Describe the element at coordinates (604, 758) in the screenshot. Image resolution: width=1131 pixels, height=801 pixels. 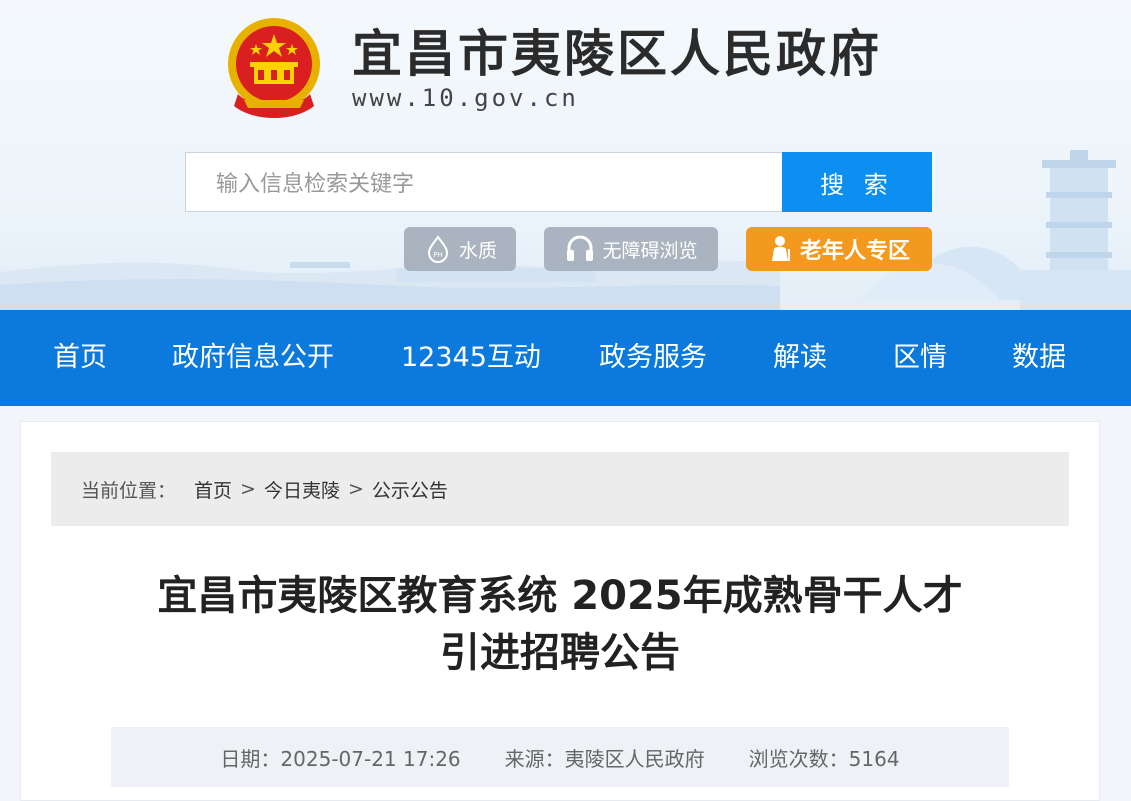
I see `article-source: 来源：夷陵区人民政府` at that location.